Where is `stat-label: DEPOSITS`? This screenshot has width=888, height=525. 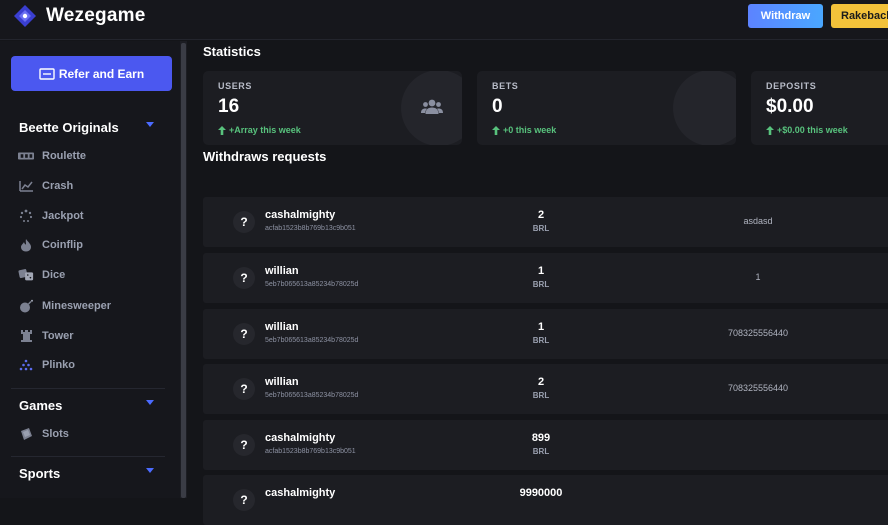
stat-label: DEPOSITS is located at coordinates (791, 86).